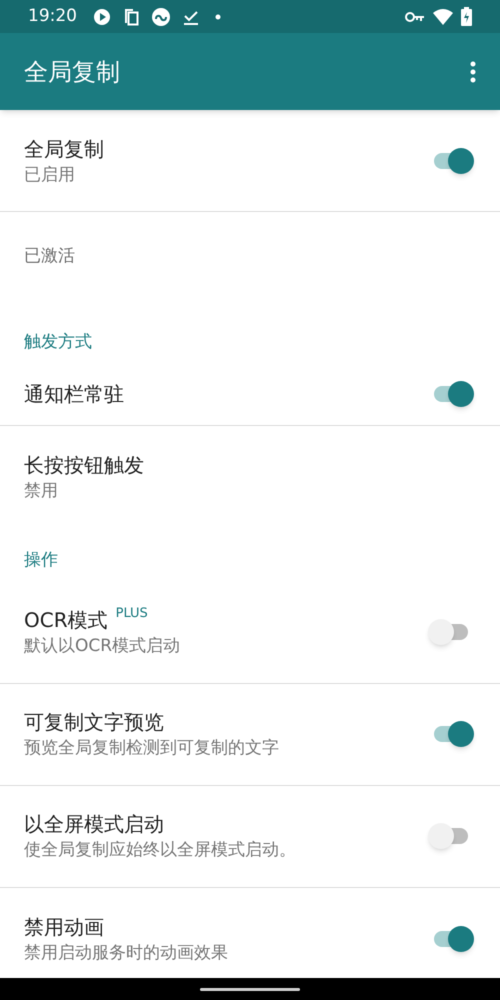  I want to click on app-icon, so click(161, 16).